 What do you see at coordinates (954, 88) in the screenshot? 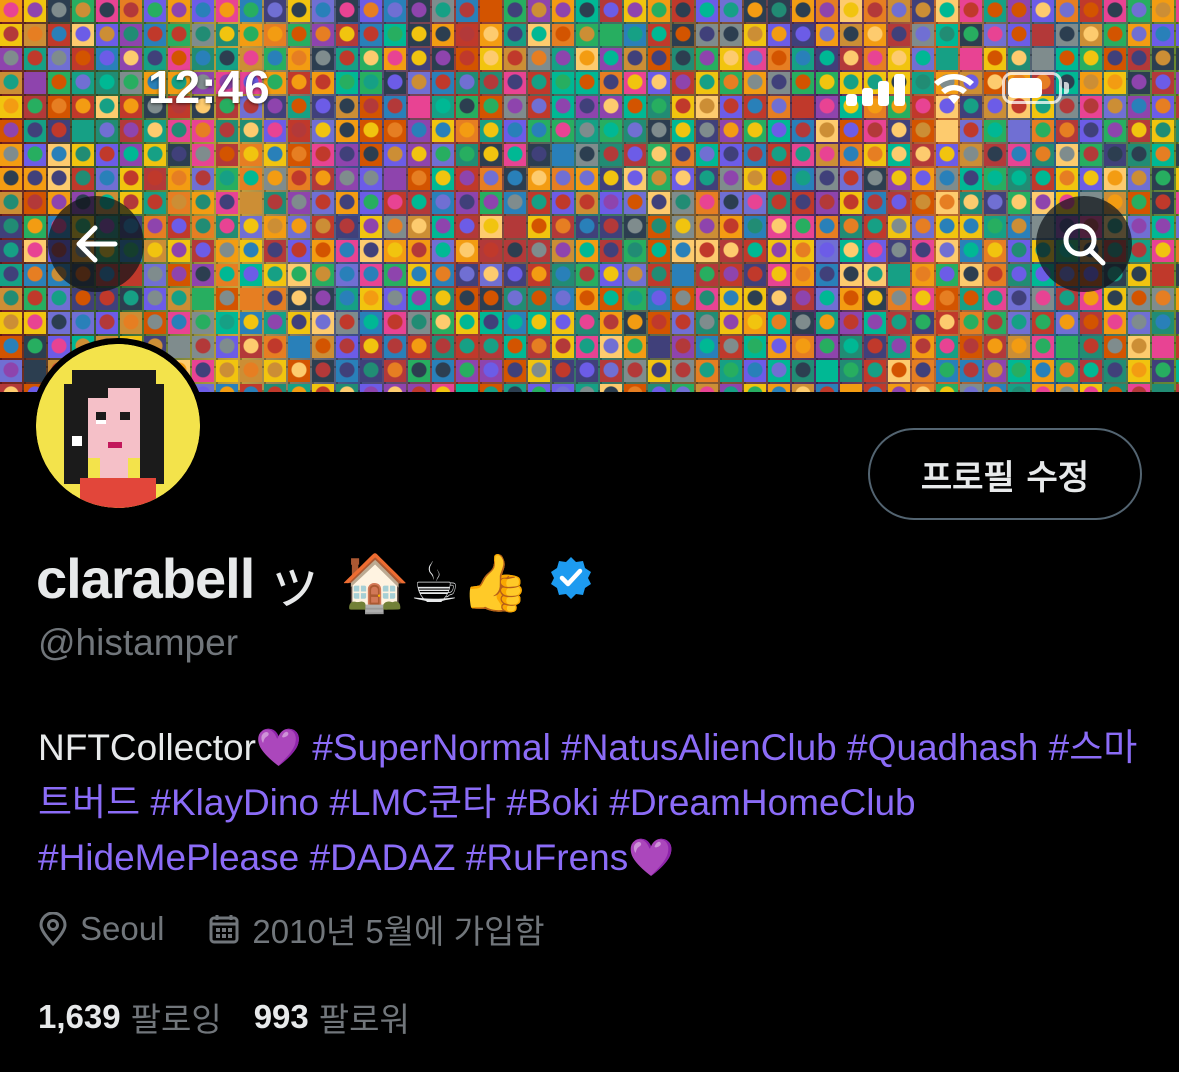
I see `wifi-icon` at bounding box center [954, 88].